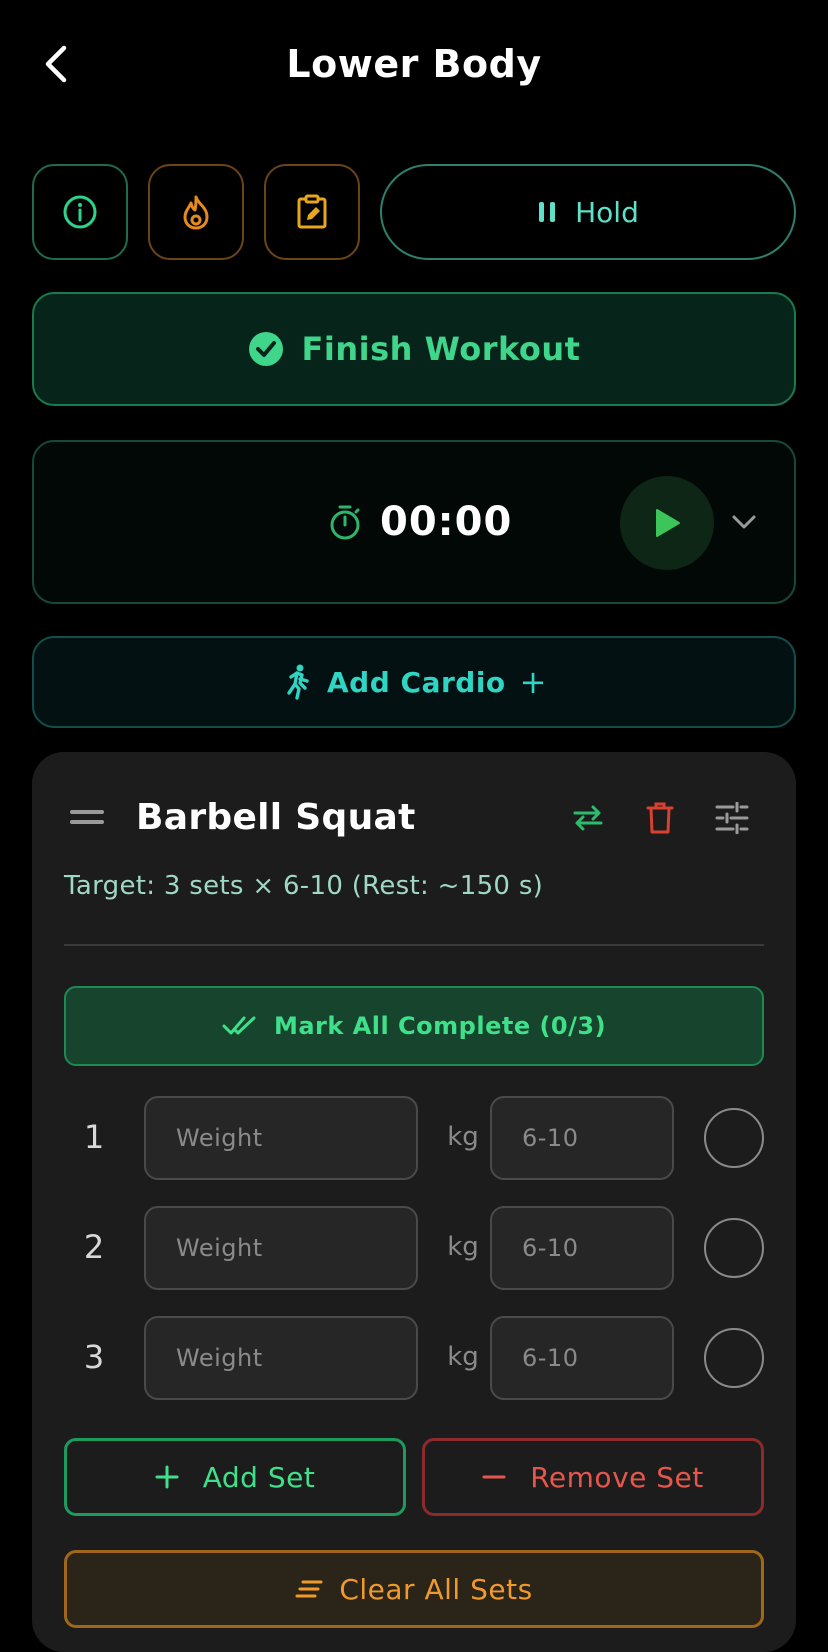 The height and width of the screenshot is (1652, 828). I want to click on delete-exercise-button, so click(660, 818).